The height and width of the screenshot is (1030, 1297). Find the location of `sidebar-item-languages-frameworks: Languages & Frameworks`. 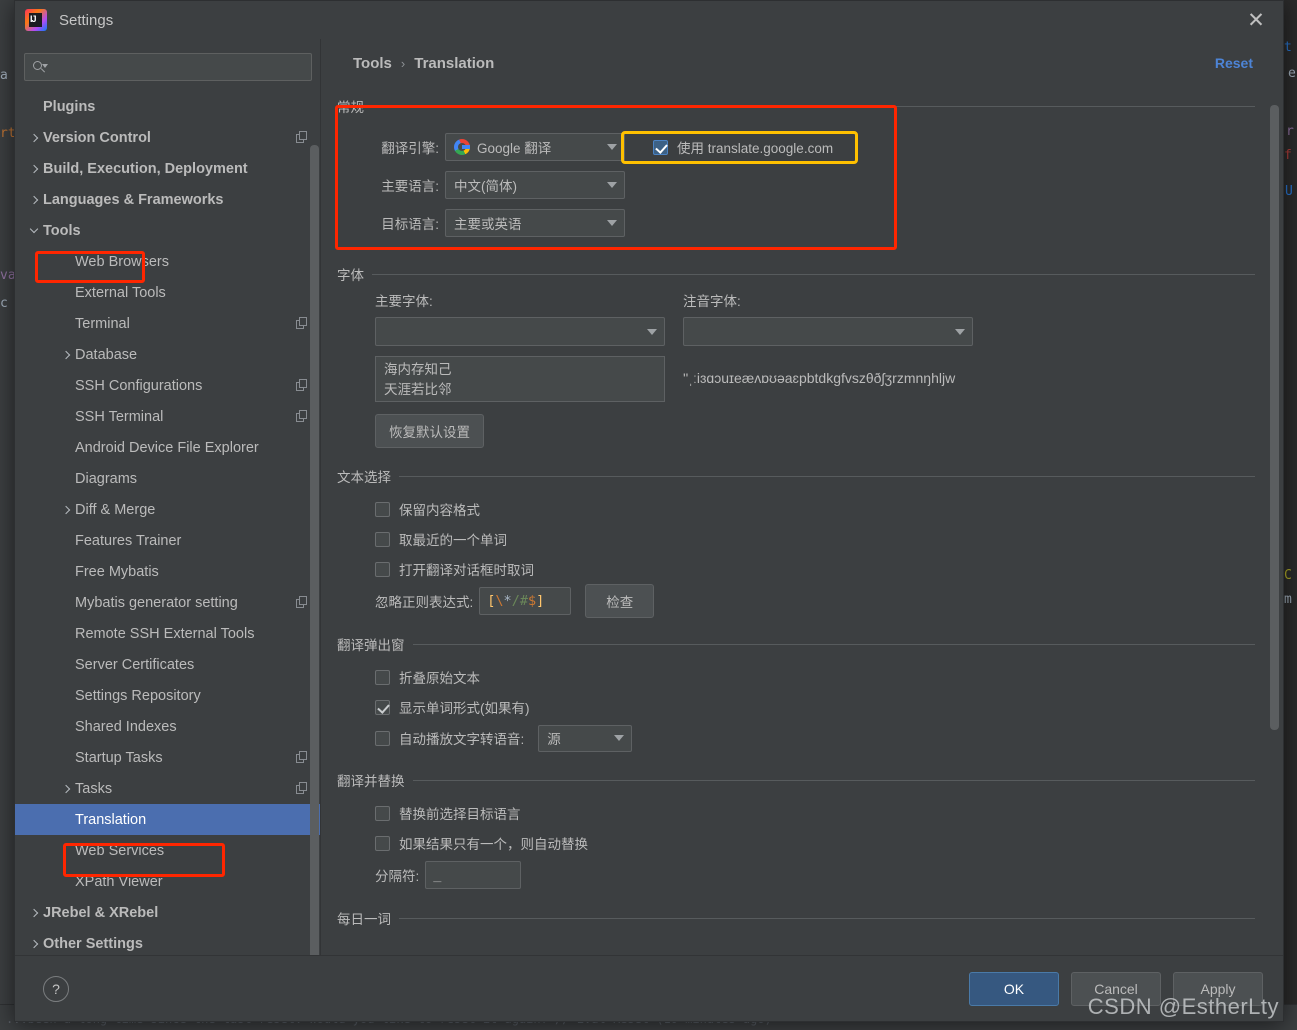

sidebar-item-languages-frameworks: Languages & Frameworks is located at coordinates (168, 199).